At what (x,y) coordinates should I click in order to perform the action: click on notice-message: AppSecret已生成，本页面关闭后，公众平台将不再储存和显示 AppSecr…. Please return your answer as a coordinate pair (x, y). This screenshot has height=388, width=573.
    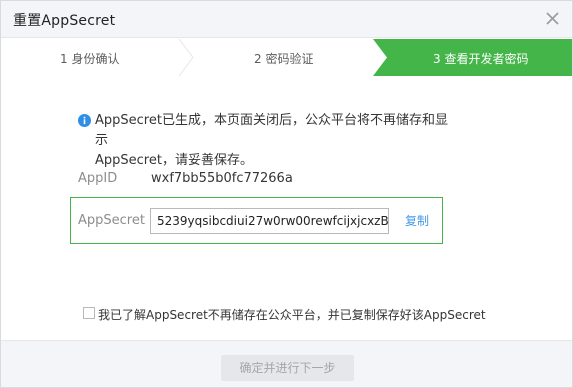
    Looking at the image, I should click on (268, 141).